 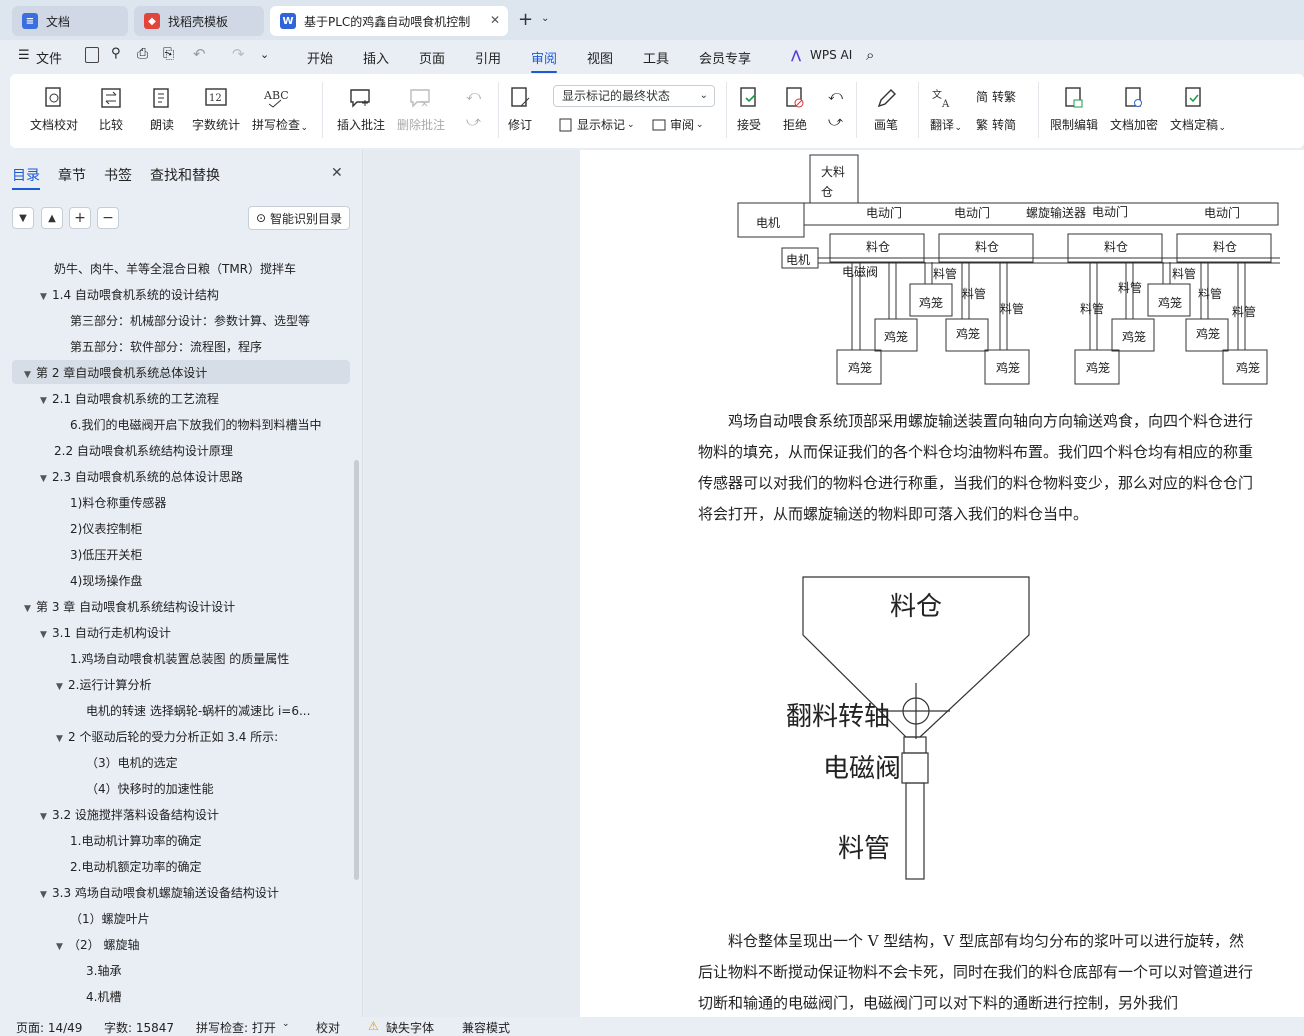 What do you see at coordinates (886, 109) in the screenshot?
I see `pen-button: 画笔` at bounding box center [886, 109].